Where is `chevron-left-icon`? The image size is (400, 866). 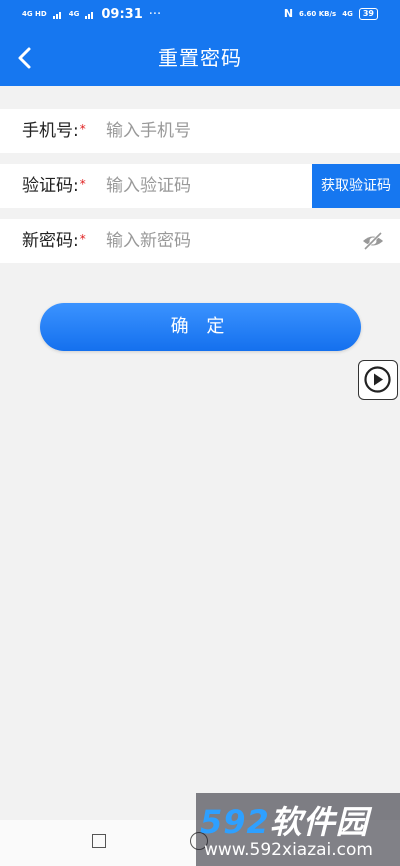 chevron-left-icon is located at coordinates (26, 58).